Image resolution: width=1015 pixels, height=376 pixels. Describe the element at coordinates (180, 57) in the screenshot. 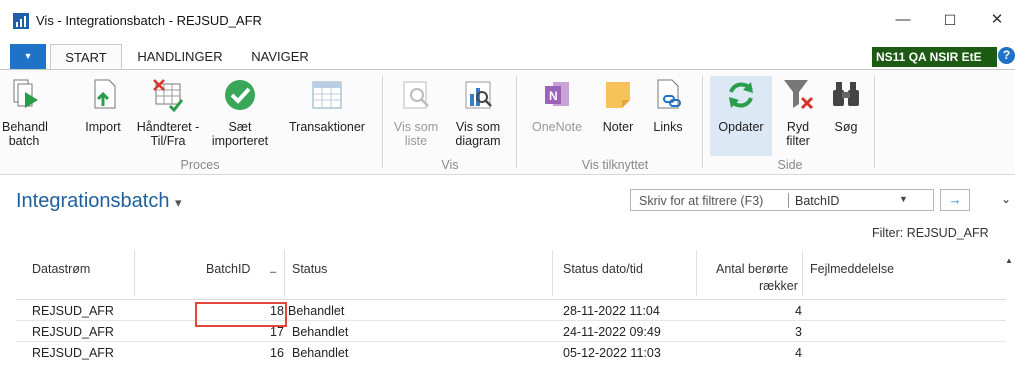

I see `tab-handlinger: HANDLINGER` at that location.